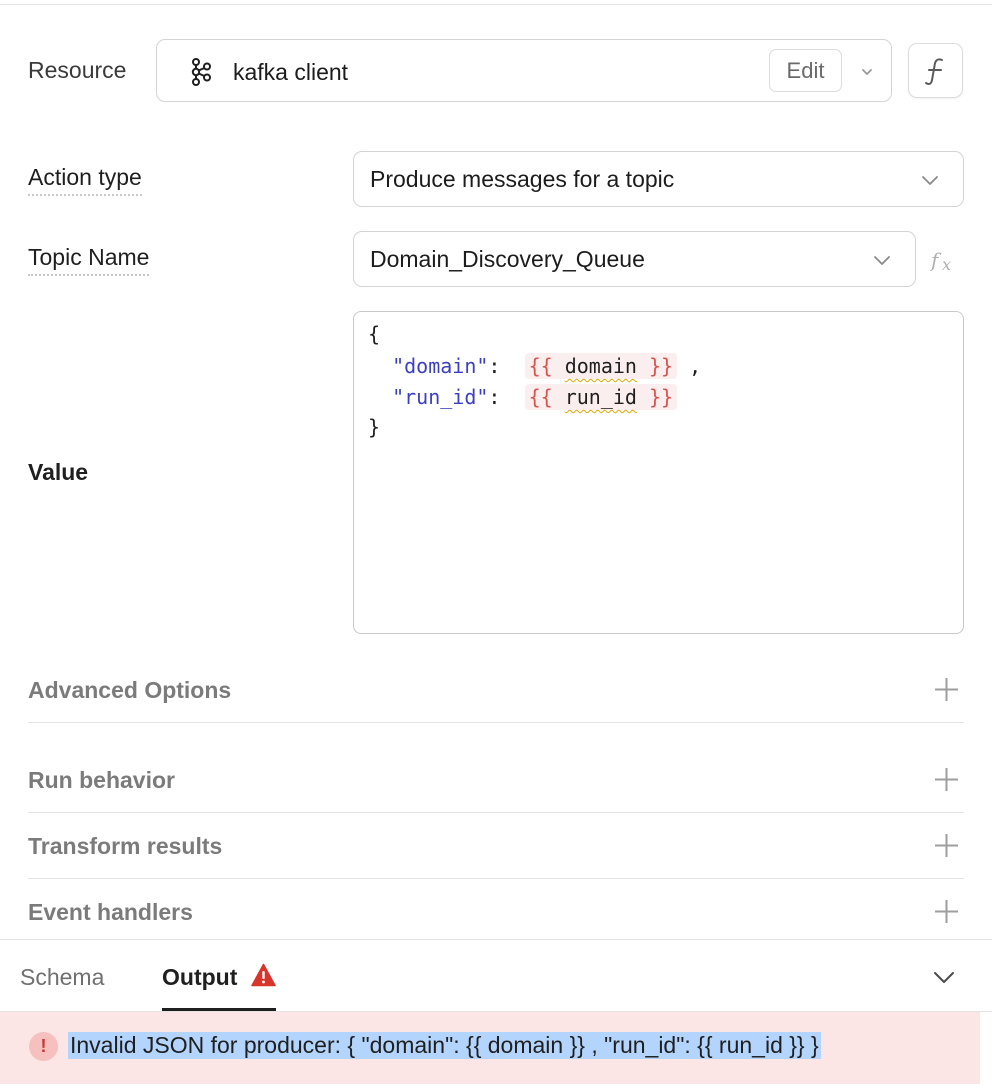 The height and width of the screenshot is (1088, 992). I want to click on function-toggle-button, so click(935, 70).